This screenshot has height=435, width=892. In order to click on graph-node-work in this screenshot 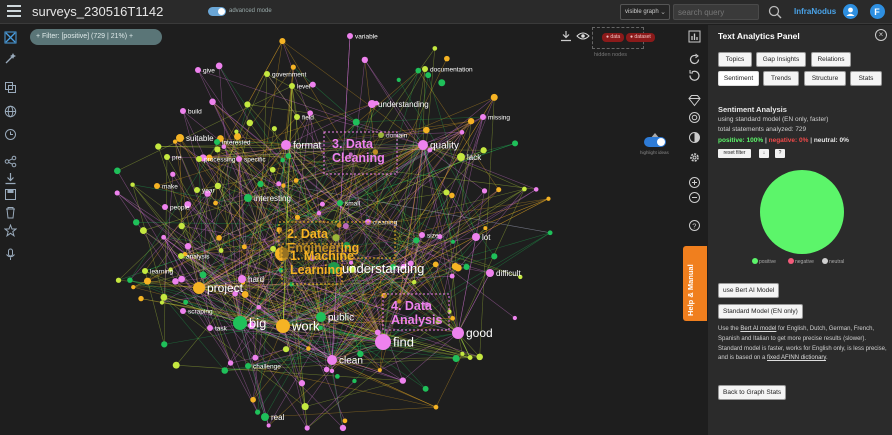, I will do `click(283, 326)`.